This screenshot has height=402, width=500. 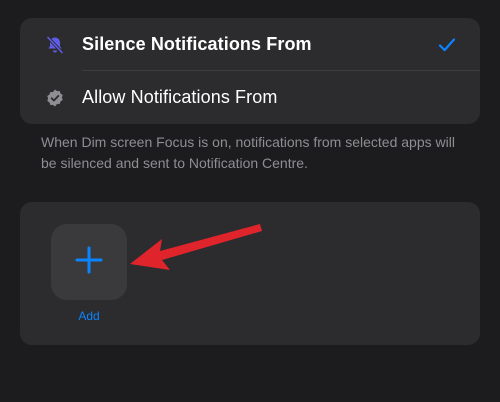 I want to click on checkmark-icon, so click(x=447, y=45).